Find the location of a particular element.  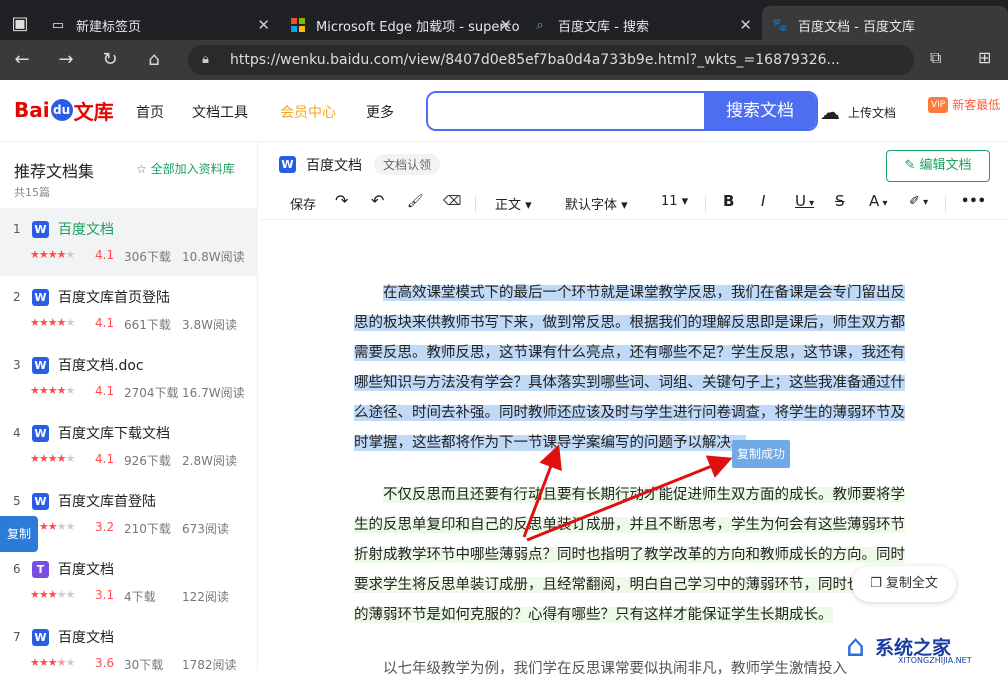

doc-name: 百度文库首页登陆 is located at coordinates (114, 298).